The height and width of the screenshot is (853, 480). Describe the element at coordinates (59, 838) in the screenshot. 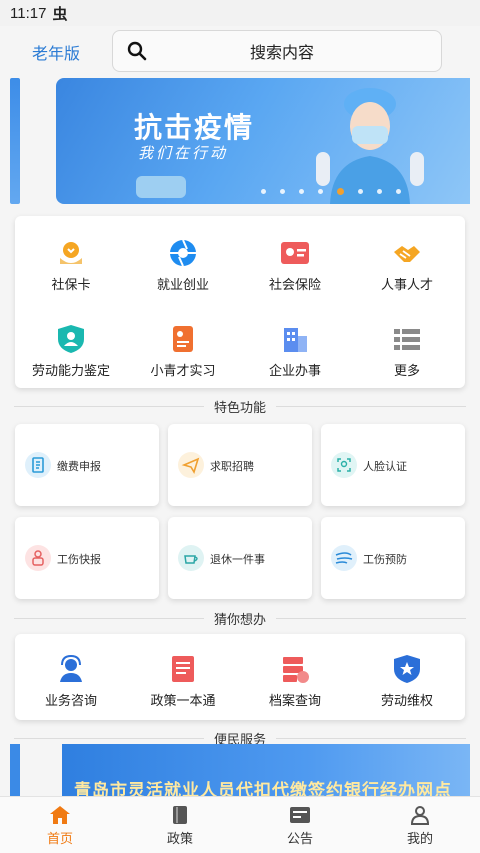

I see `tab-label: 首页` at that location.